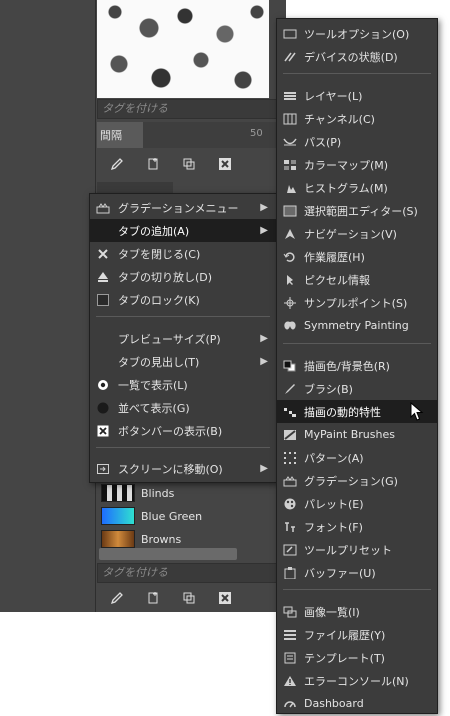  Describe the element at coordinates (357, 187) in the screenshot. I see `menu-item-histogram: ヒストグラム(M)` at that location.